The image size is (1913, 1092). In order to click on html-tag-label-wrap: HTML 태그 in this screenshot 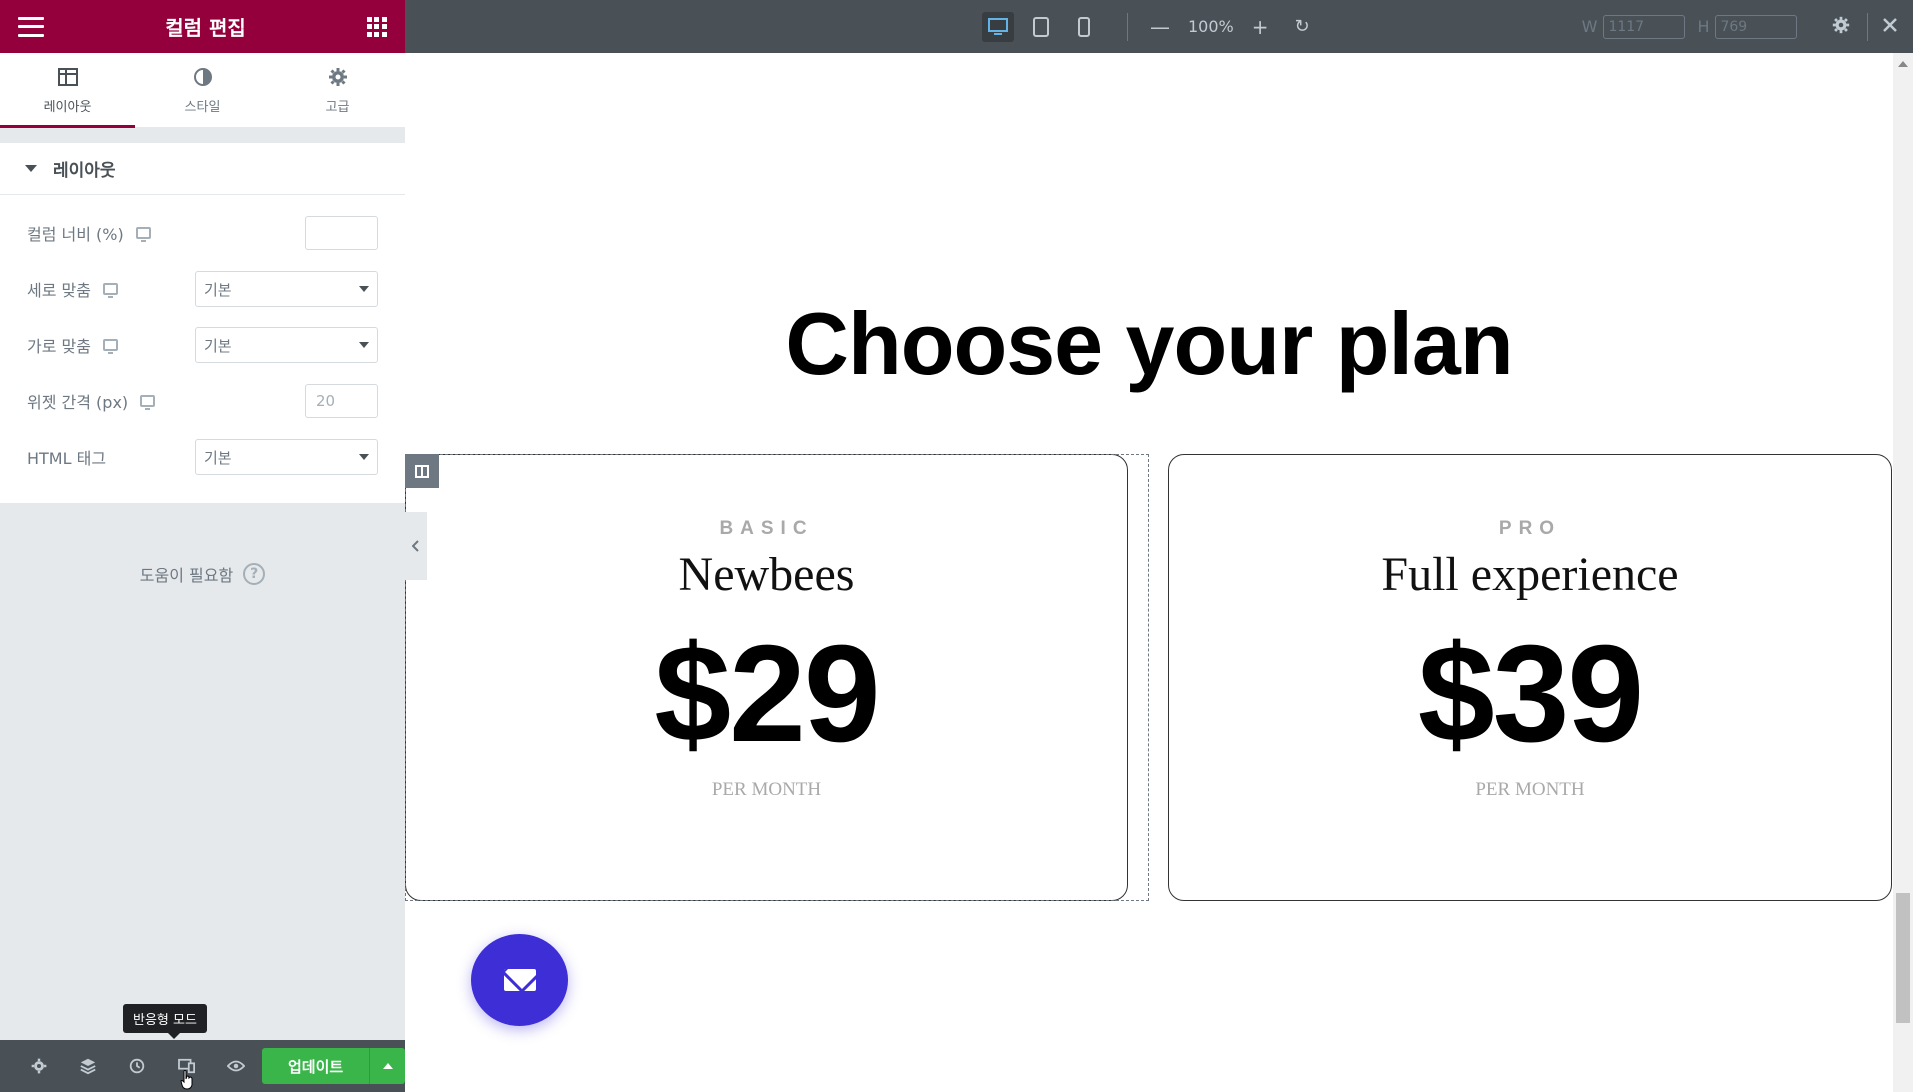, I will do `click(66, 457)`.